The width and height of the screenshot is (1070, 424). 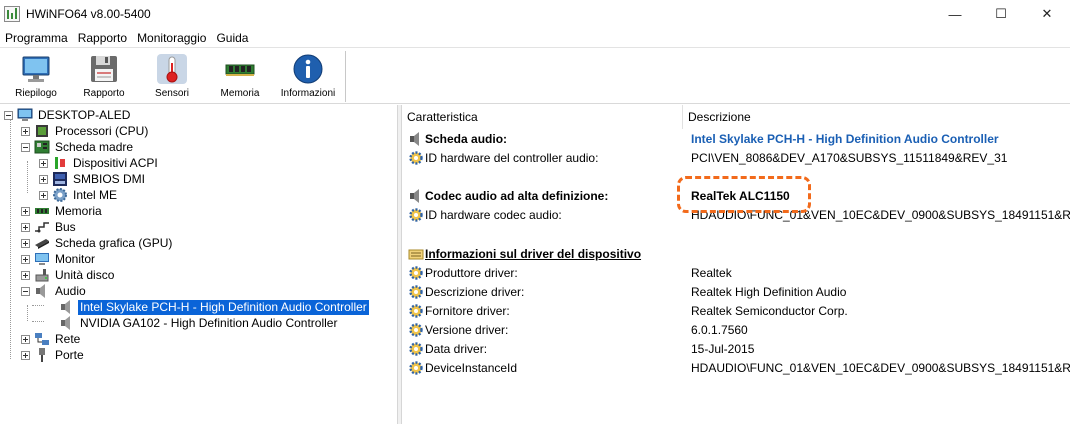 I want to click on tree-node-audio: Audio, so click(x=54, y=291).